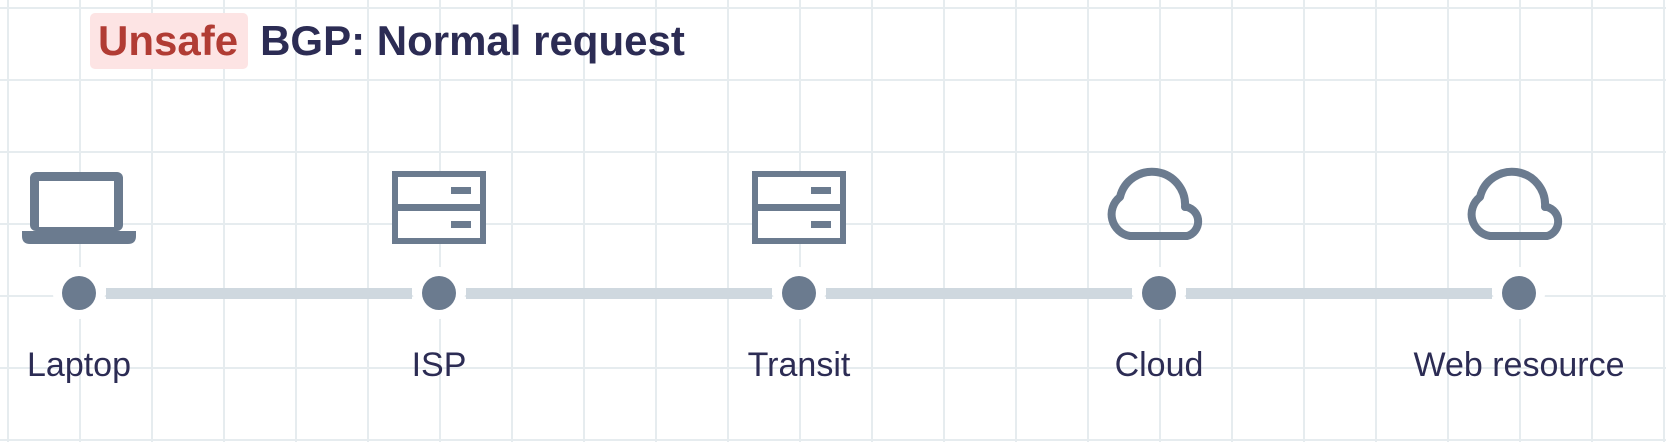 This screenshot has height=442, width=1666. What do you see at coordinates (1519, 293) in the screenshot?
I see `node-dot-web` at bounding box center [1519, 293].